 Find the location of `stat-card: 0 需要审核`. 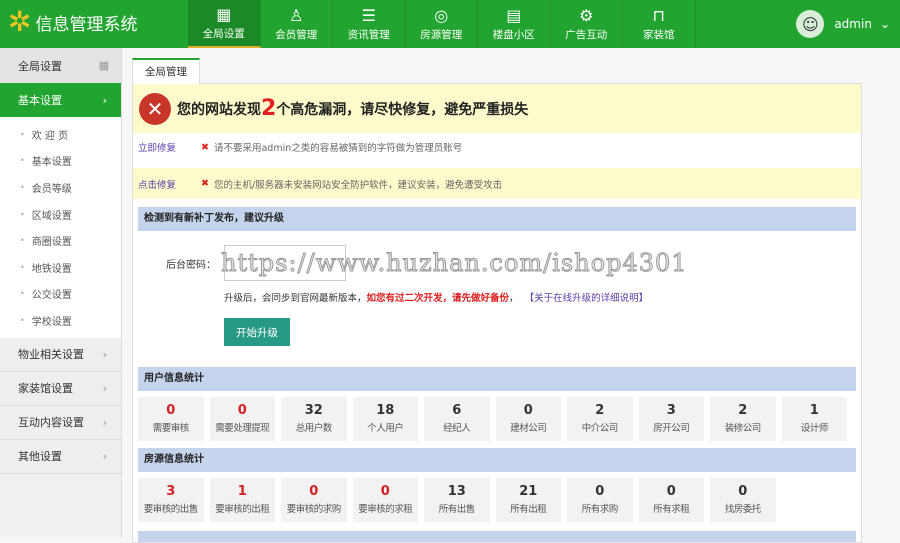

stat-card: 0 需要审核 is located at coordinates (171, 419).